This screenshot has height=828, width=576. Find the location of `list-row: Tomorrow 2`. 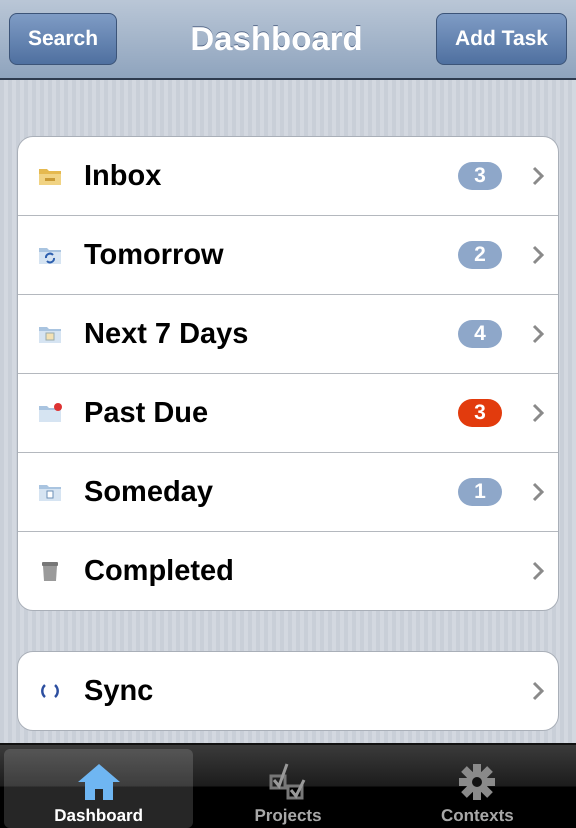

list-row: Tomorrow 2 is located at coordinates (288, 254).